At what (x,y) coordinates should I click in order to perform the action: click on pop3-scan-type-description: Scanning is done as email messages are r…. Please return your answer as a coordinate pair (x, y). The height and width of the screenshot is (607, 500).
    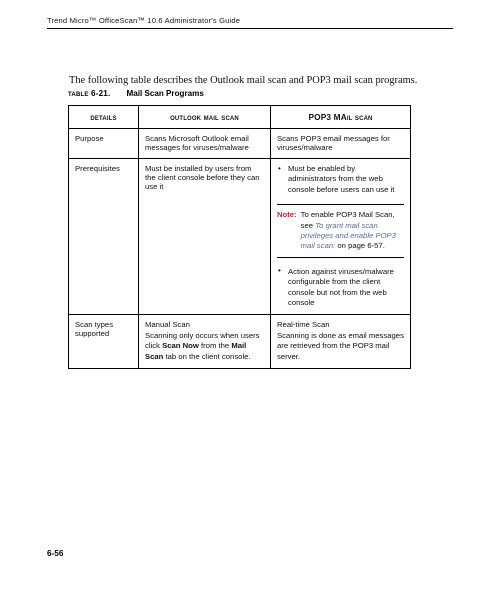
    Looking at the image, I should click on (340, 345).